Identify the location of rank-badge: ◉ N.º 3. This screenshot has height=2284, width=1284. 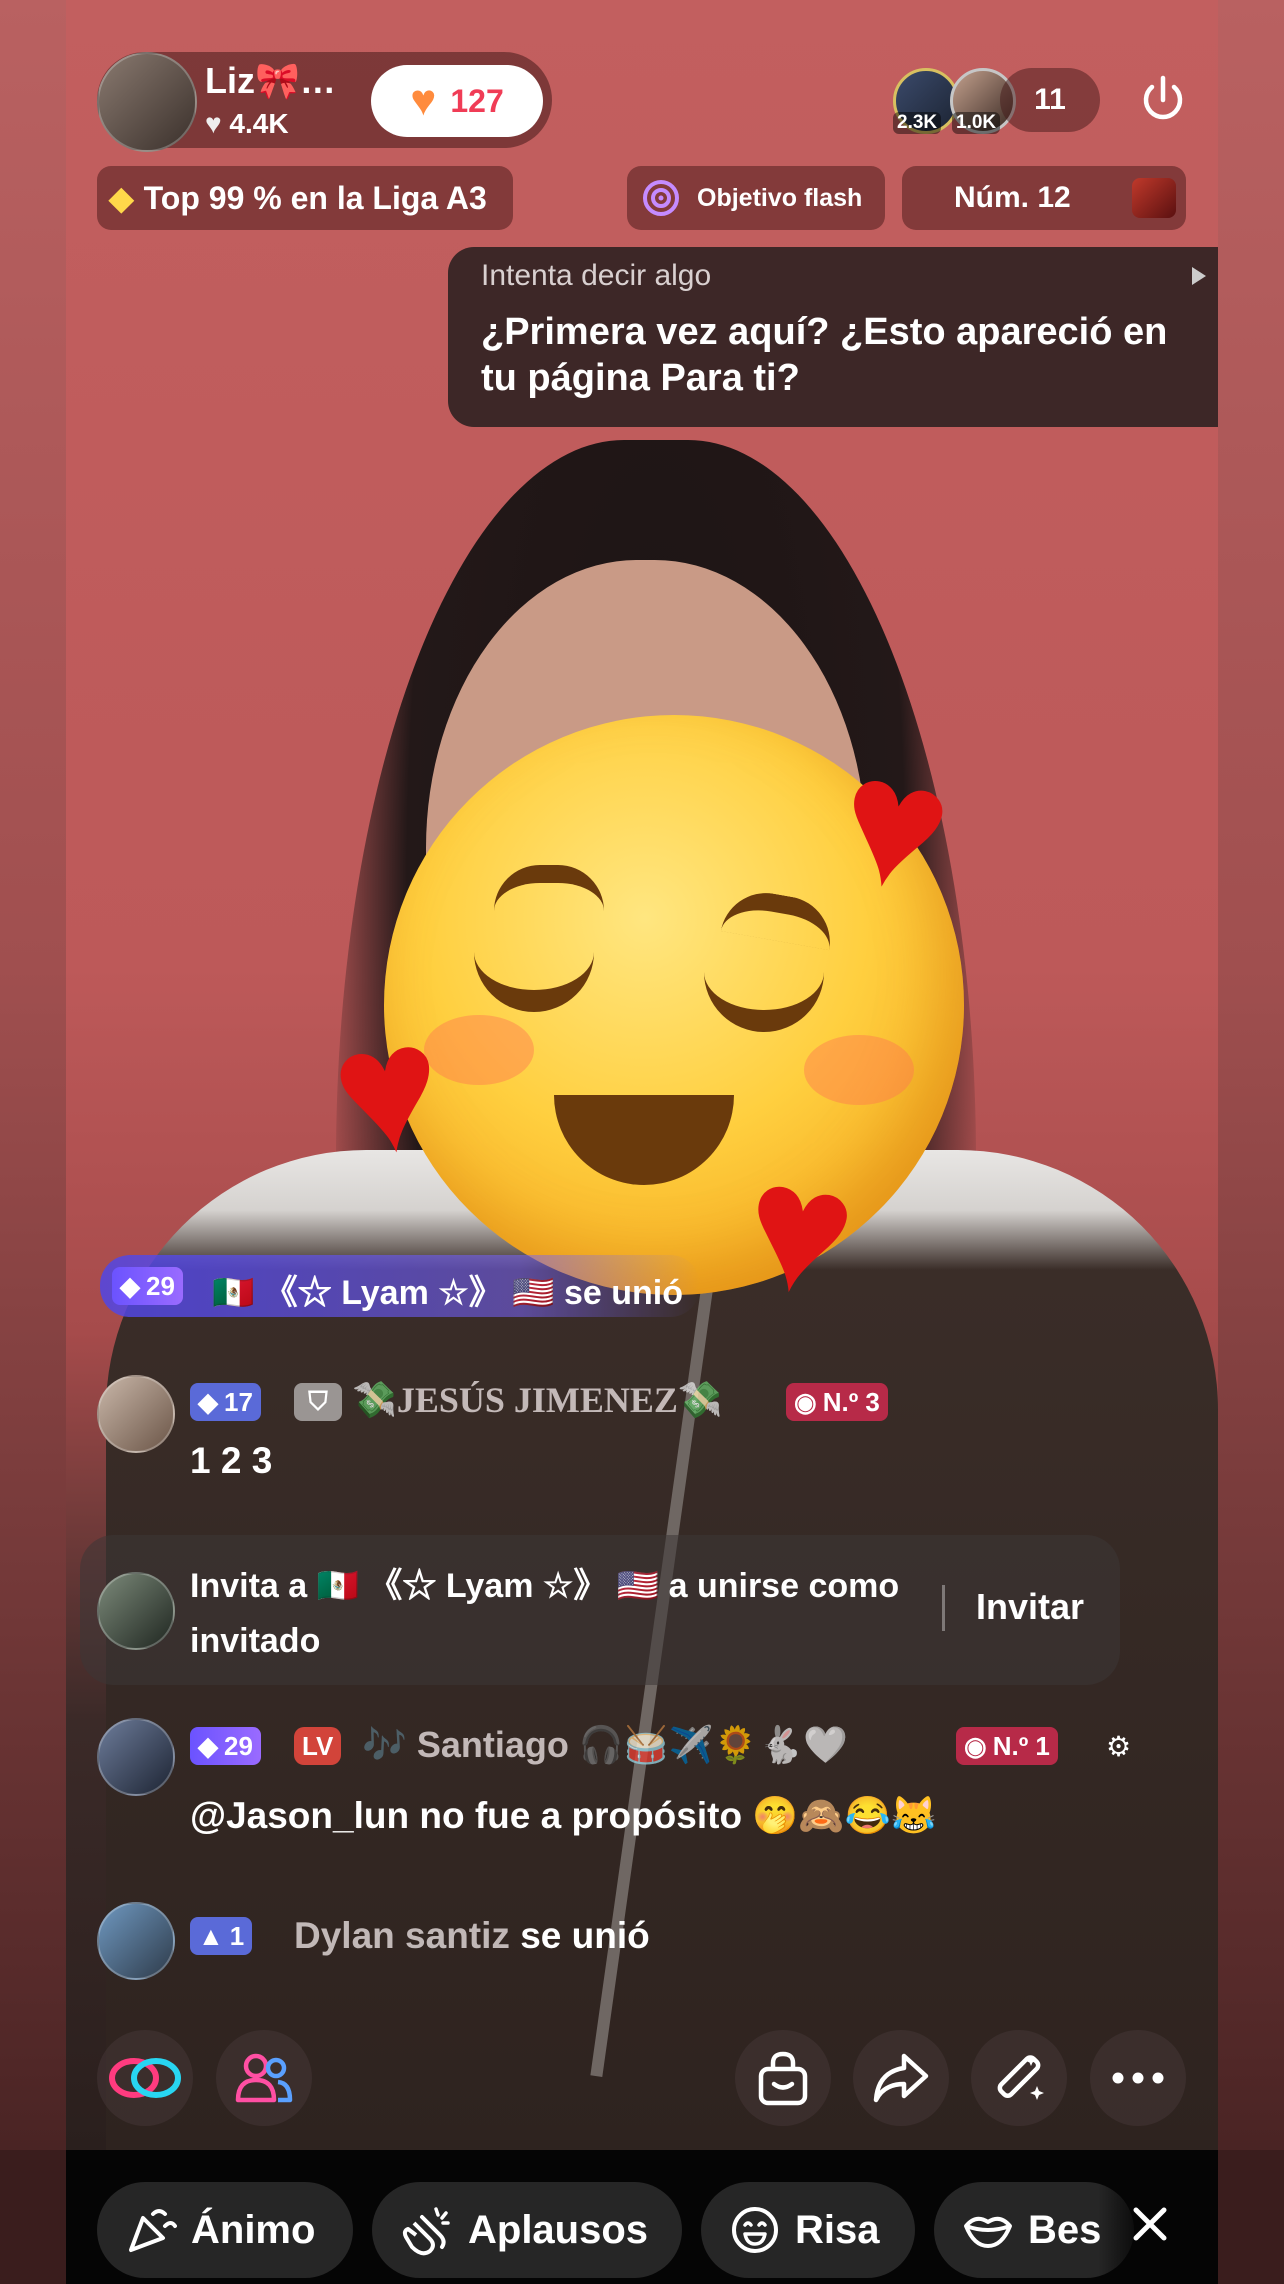
(837, 1402).